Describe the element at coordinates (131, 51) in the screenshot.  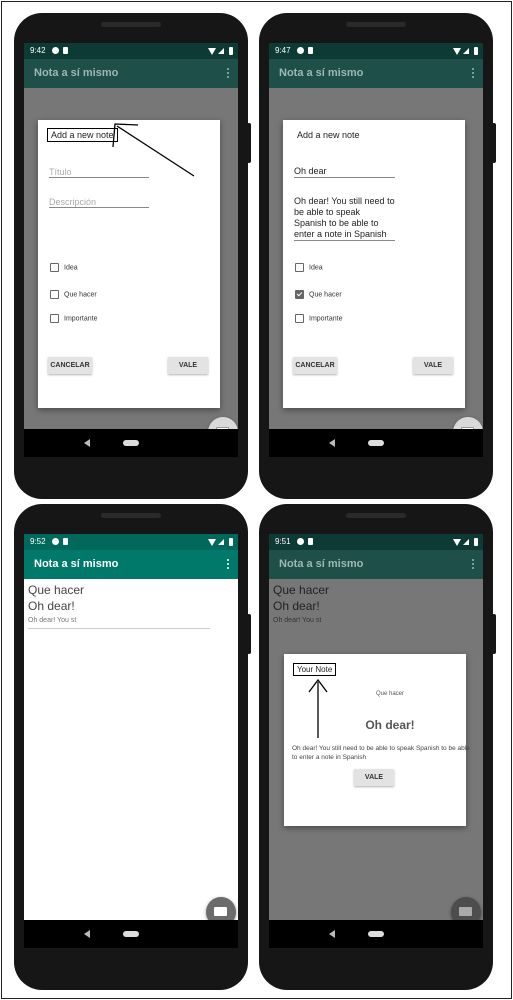
I see `status-bar: 9:42` at that location.